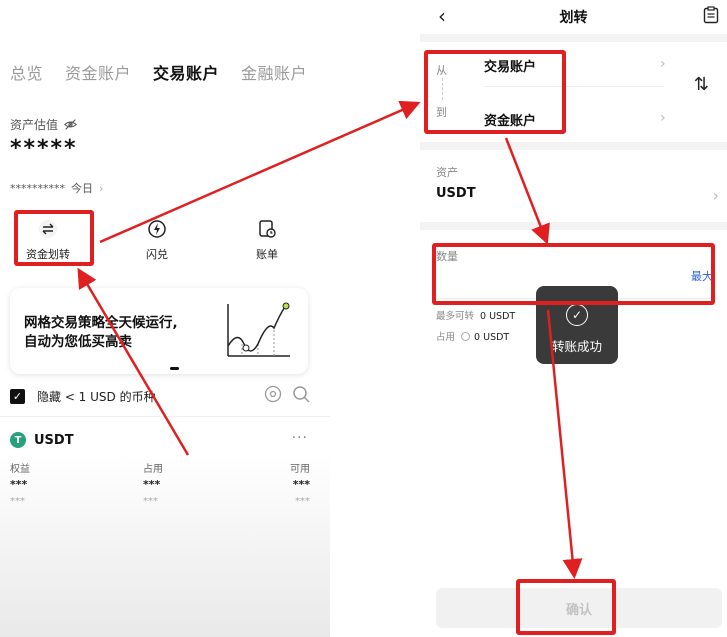  Describe the element at coordinates (71, 124) in the screenshot. I see `eye-hidden-icon` at that location.